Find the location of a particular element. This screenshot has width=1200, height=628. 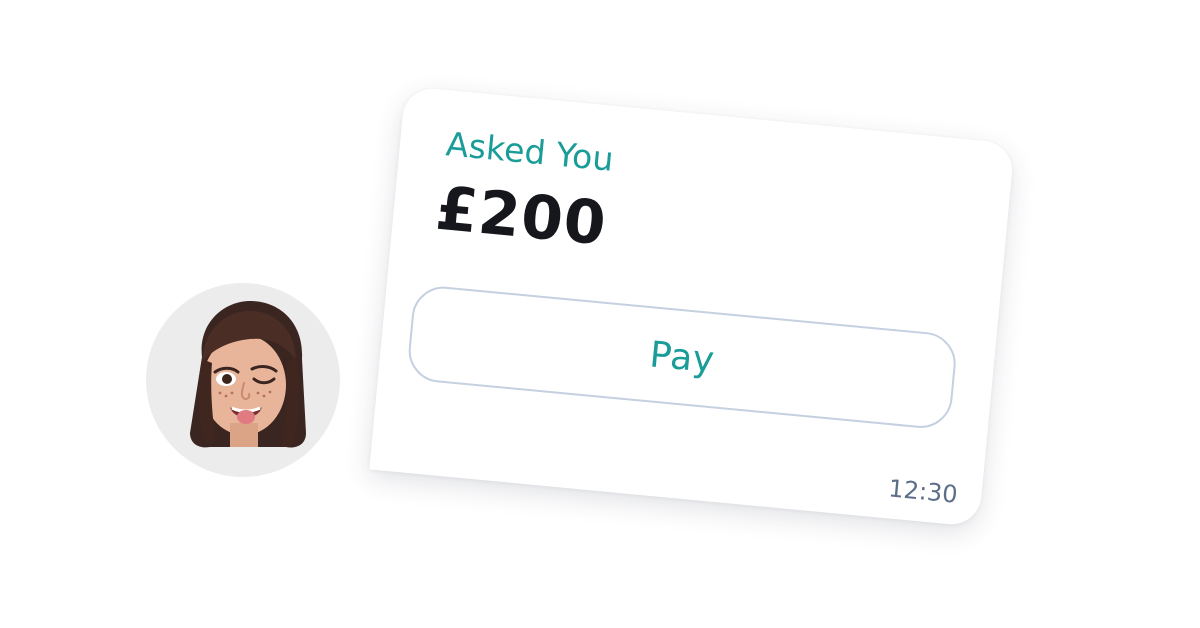

sender-avatar is located at coordinates (243, 380).